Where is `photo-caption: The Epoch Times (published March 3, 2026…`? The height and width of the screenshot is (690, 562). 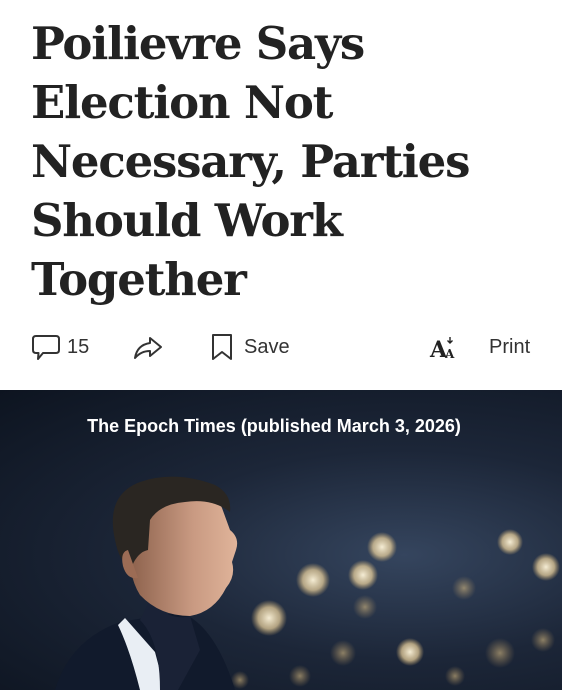 photo-caption: The Epoch Times (published March 3, 2026… is located at coordinates (274, 426).